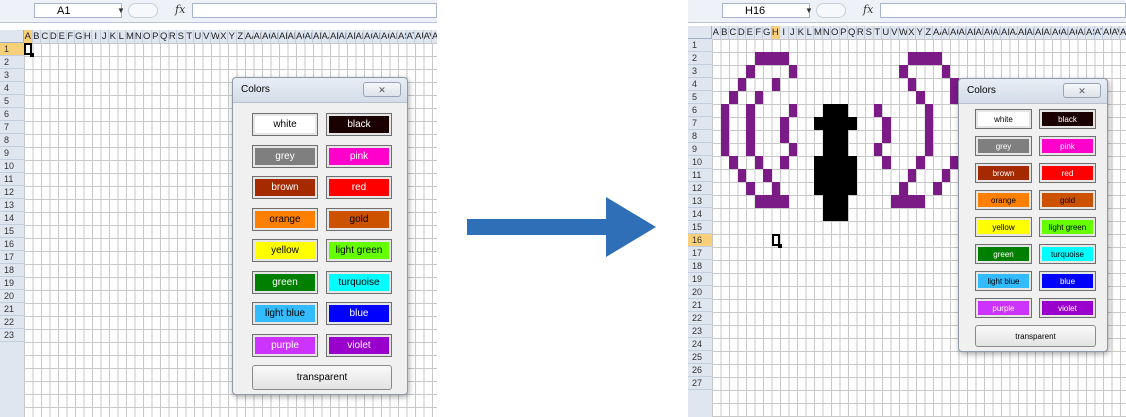 This screenshot has width=1126, height=417. I want to click on transparent-button: transparent, so click(322, 377).